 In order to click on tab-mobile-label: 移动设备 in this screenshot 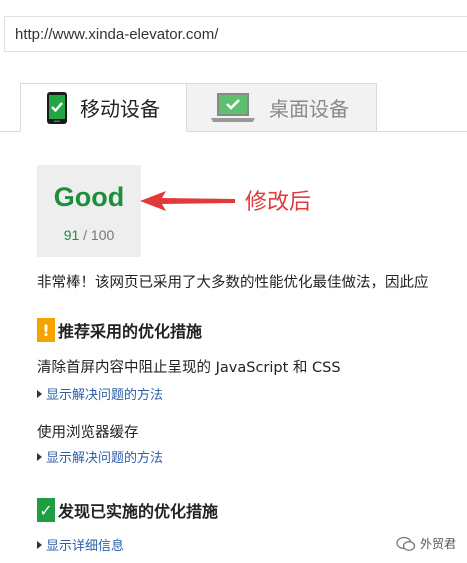, I will do `click(120, 109)`.